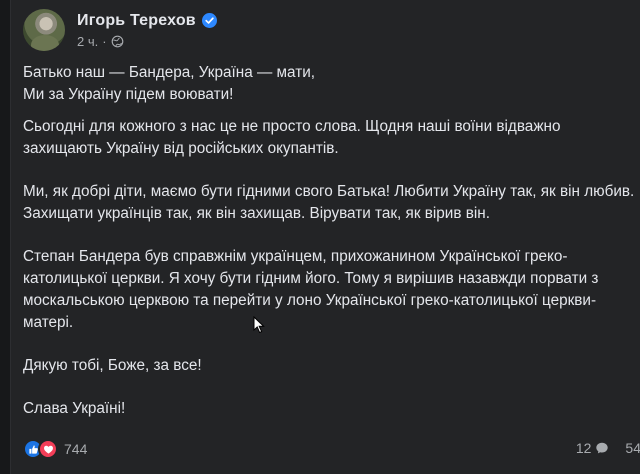  I want to click on engagement-counts: 12 54, so click(608, 448).